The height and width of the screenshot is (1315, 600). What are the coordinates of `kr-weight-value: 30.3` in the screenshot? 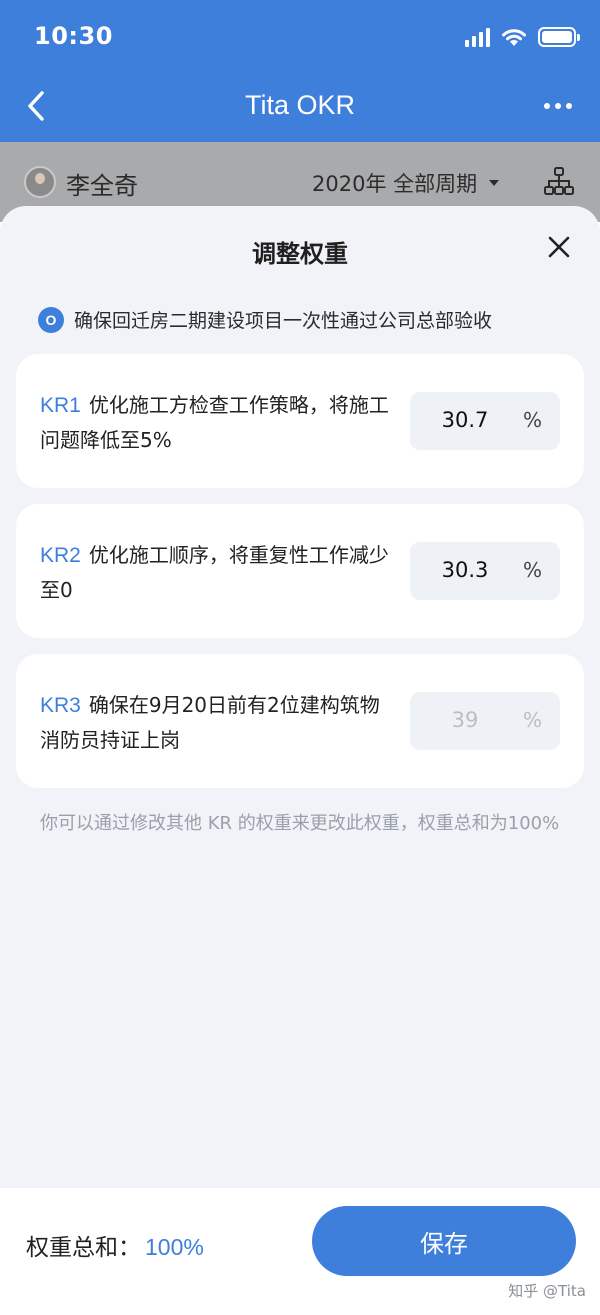 It's located at (465, 570).